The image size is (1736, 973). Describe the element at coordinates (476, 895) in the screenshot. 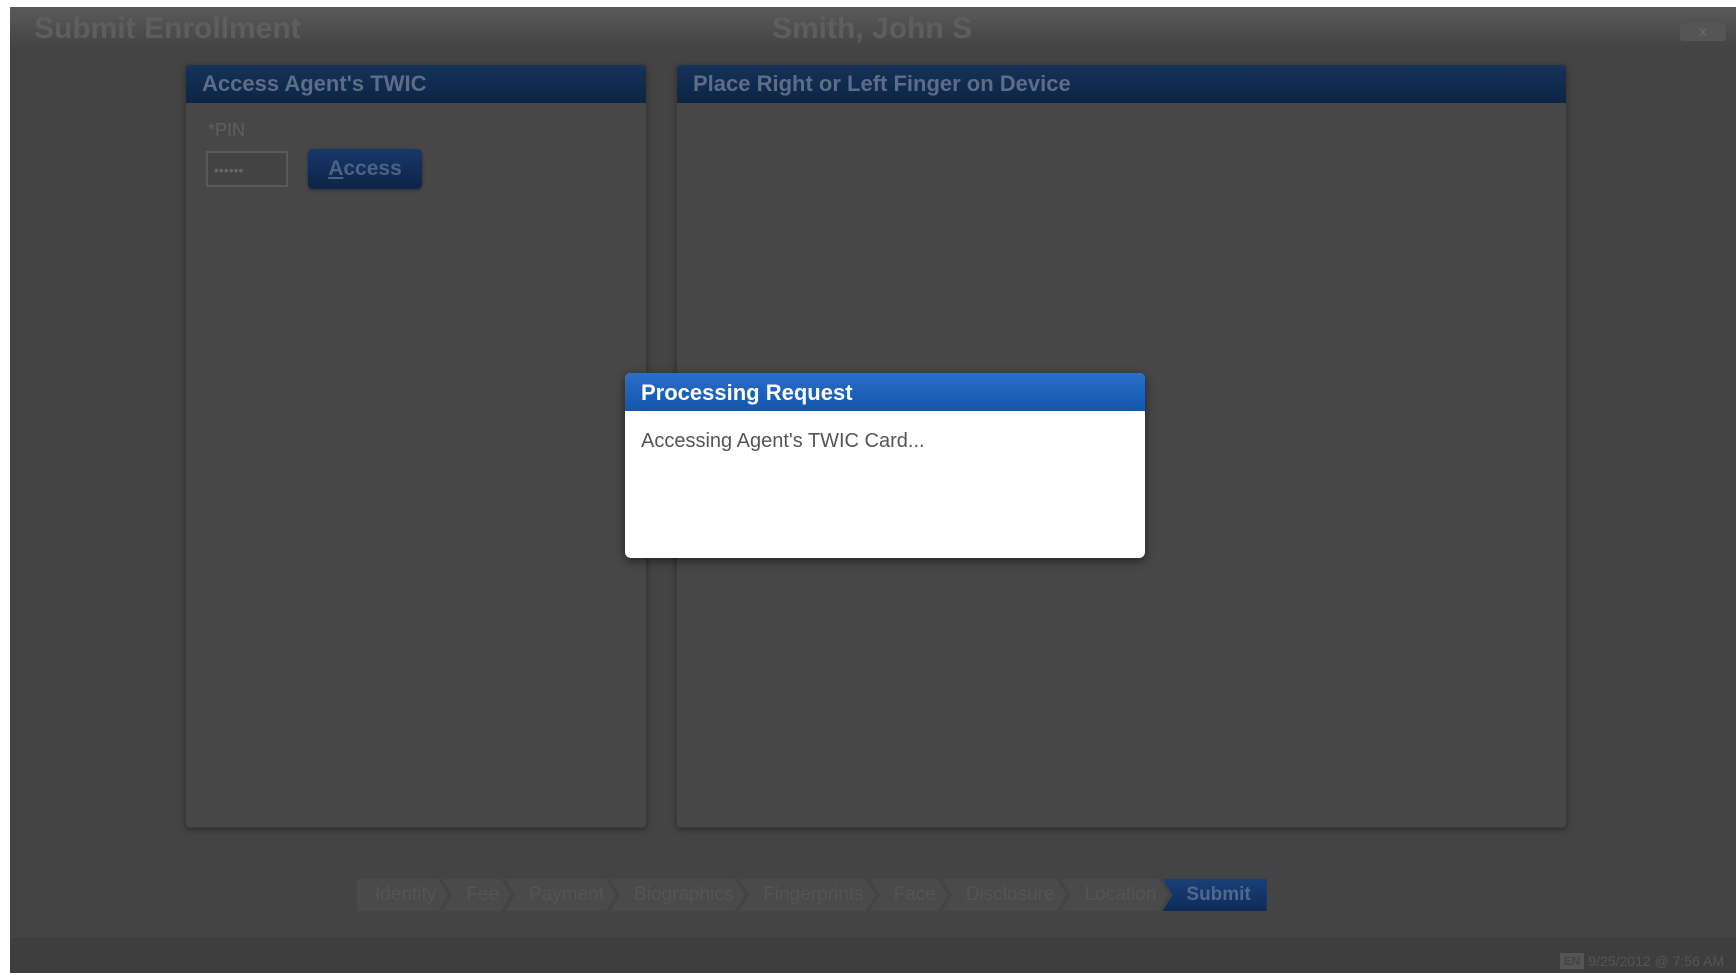

I see `step-fee: Fee` at that location.